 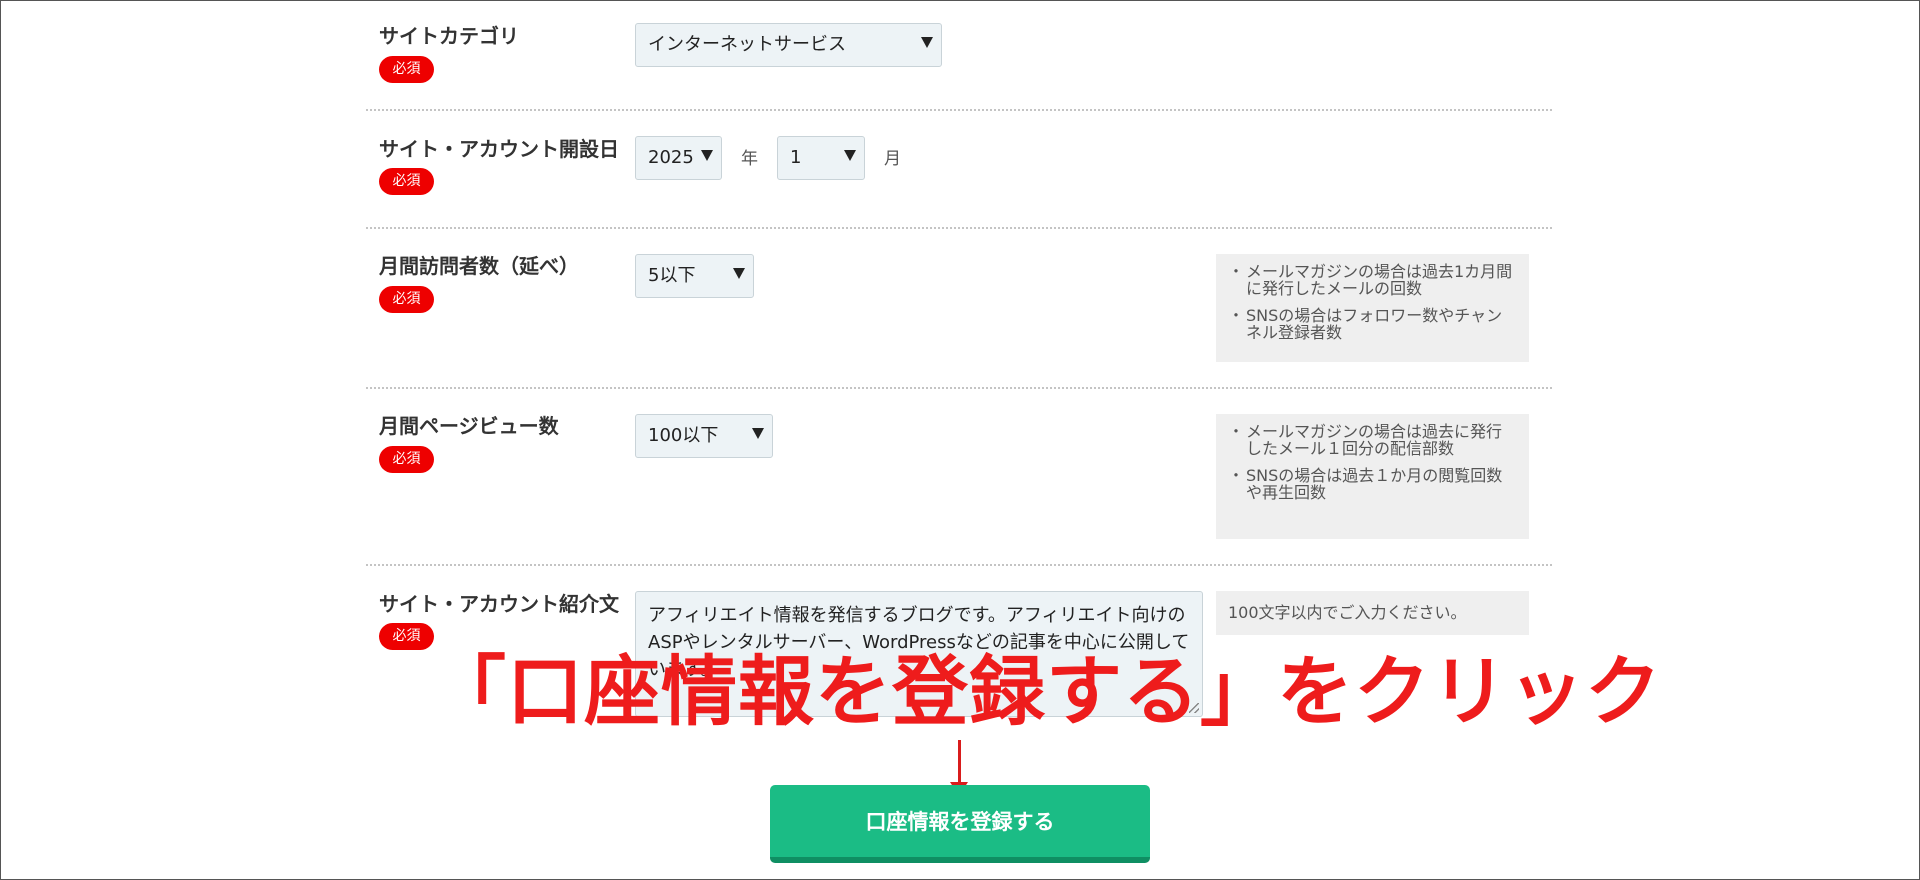 I want to click on monthly-pageviews-select: 100以下, so click(x=704, y=436).